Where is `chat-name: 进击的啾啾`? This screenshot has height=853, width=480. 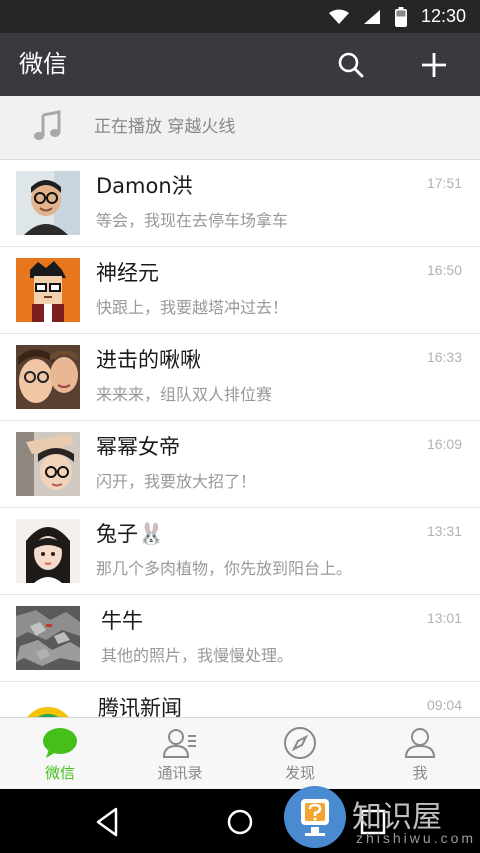
chat-name: 进击的啾啾 is located at coordinates (148, 360).